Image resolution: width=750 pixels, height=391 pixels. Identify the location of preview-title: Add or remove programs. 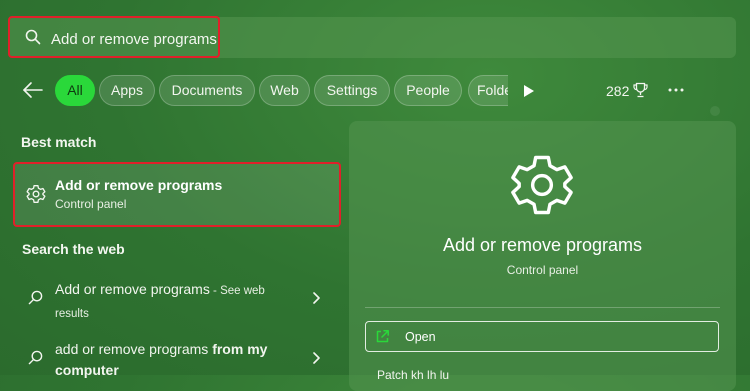
(542, 245).